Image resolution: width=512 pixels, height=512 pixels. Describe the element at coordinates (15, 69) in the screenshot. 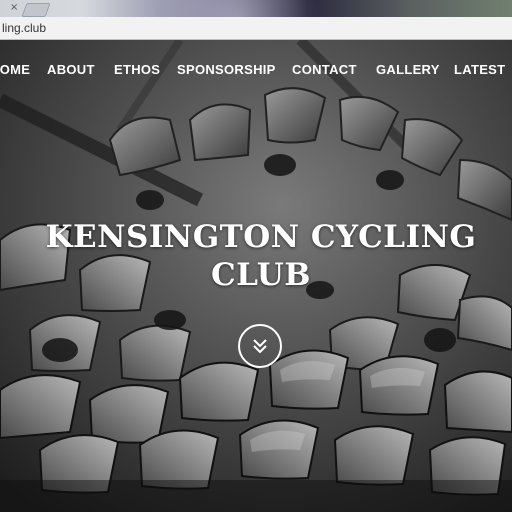

I see `nav-home-link: HOME` at that location.